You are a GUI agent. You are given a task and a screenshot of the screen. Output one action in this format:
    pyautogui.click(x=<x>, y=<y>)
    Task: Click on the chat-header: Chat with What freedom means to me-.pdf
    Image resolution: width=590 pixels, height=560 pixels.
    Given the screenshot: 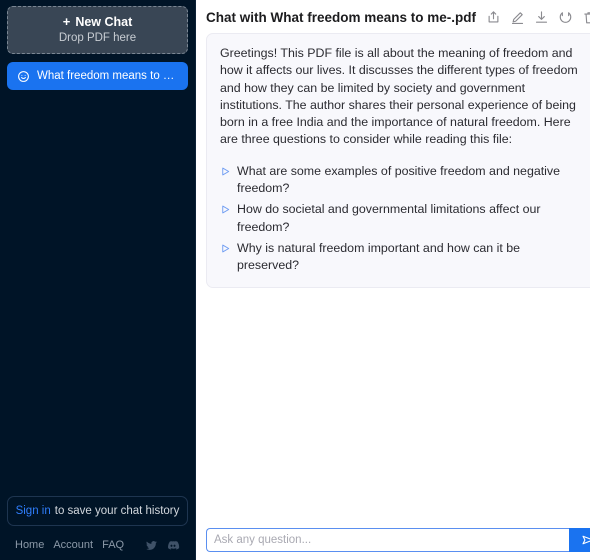 What is the action you would take?
    pyautogui.click(x=393, y=17)
    